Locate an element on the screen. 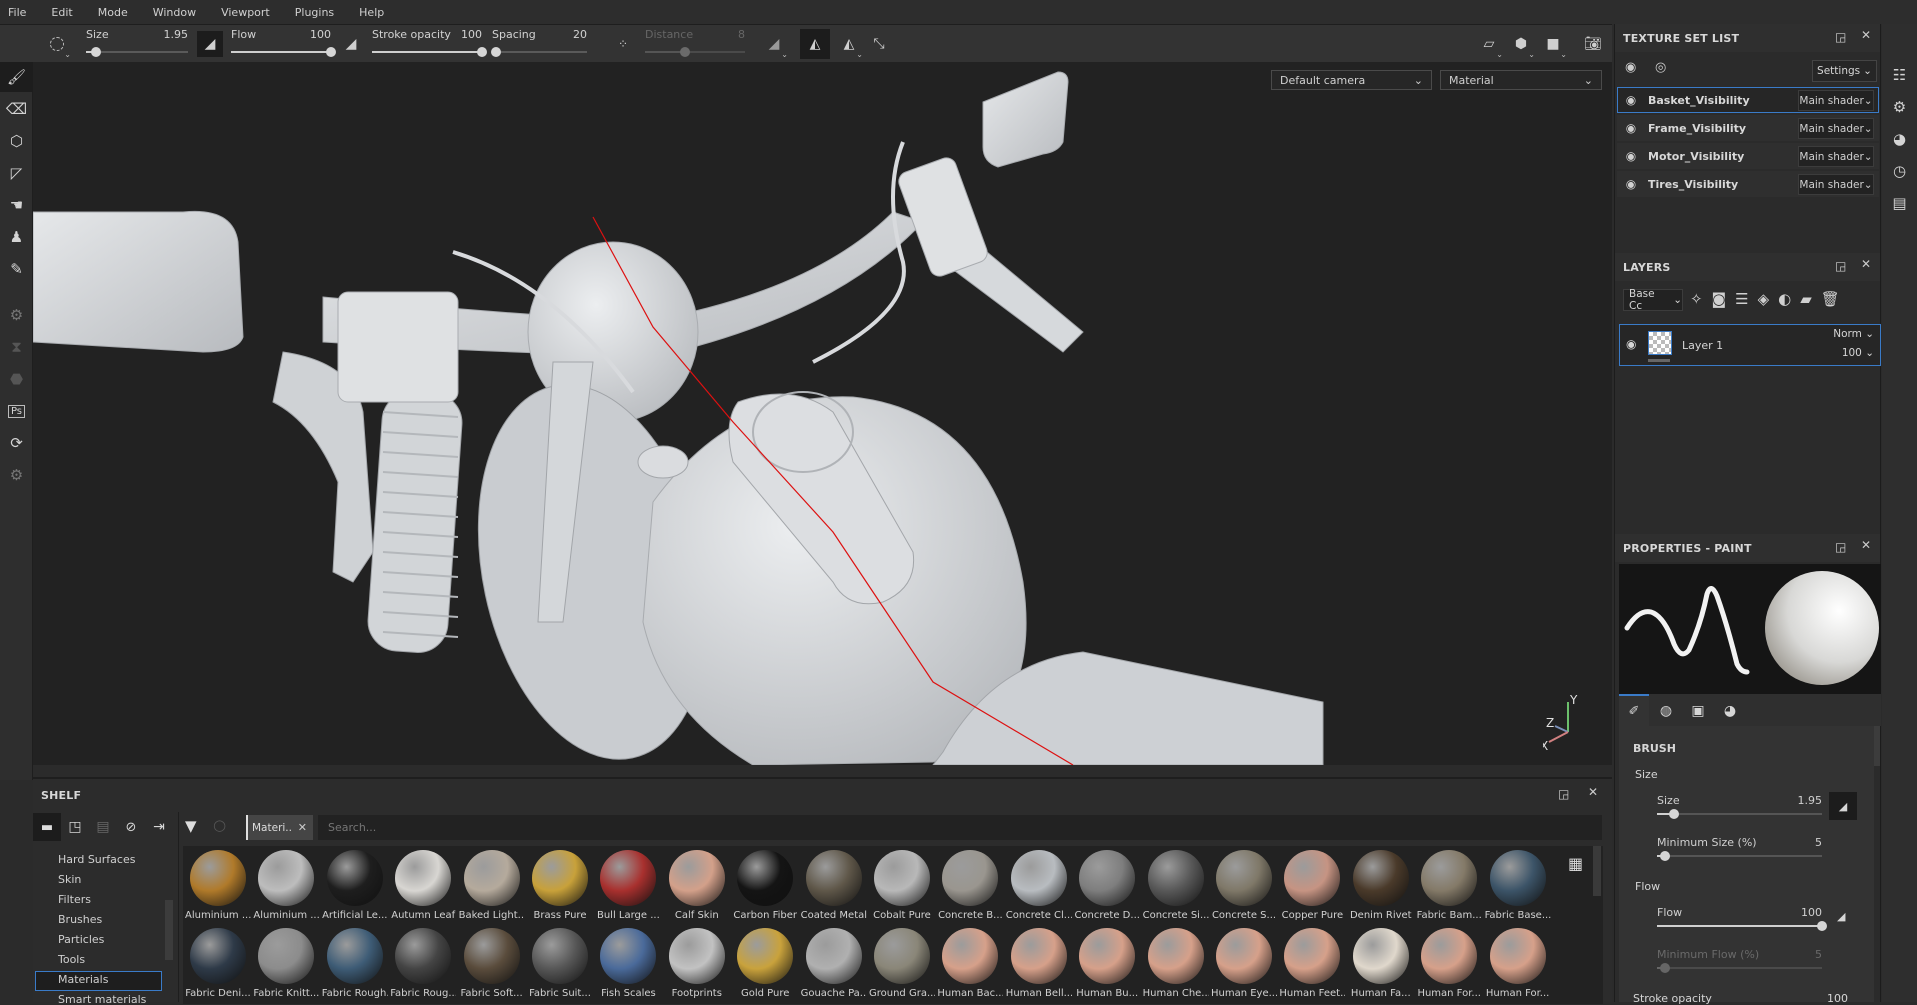  filter-icon: ▼ is located at coordinates (191, 826).